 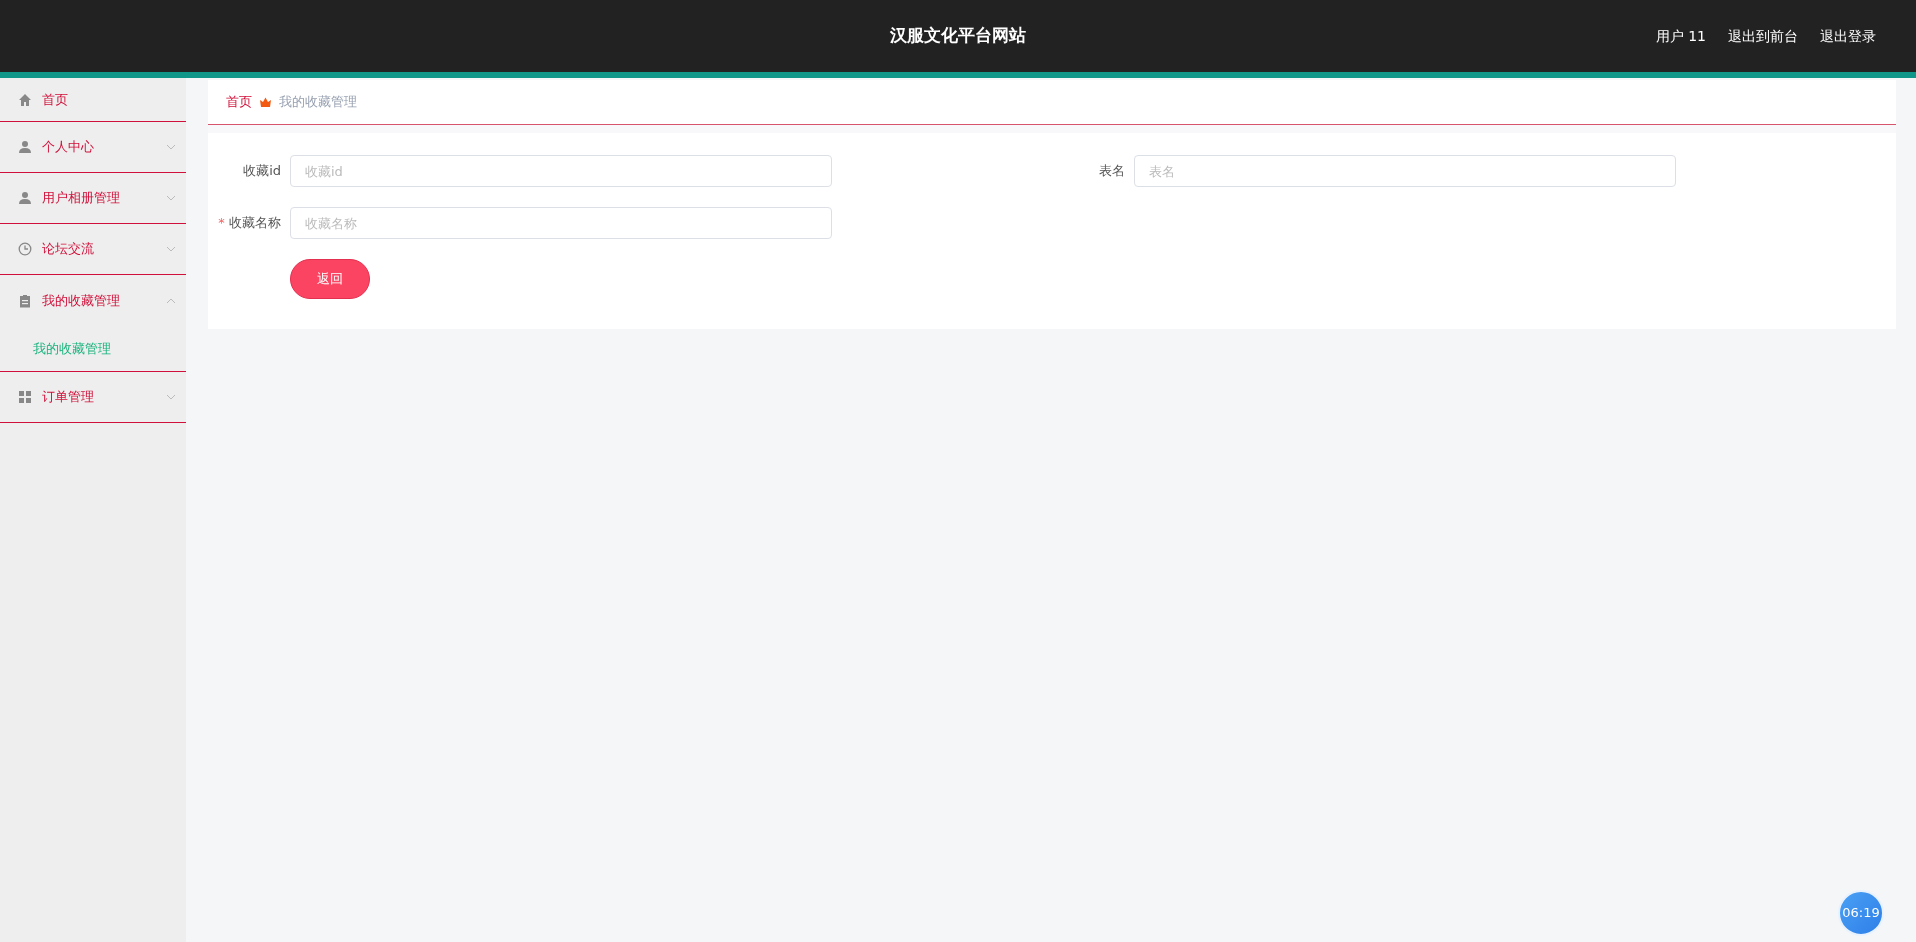 What do you see at coordinates (255, 223) in the screenshot?
I see `field-label: 收藏名称` at bounding box center [255, 223].